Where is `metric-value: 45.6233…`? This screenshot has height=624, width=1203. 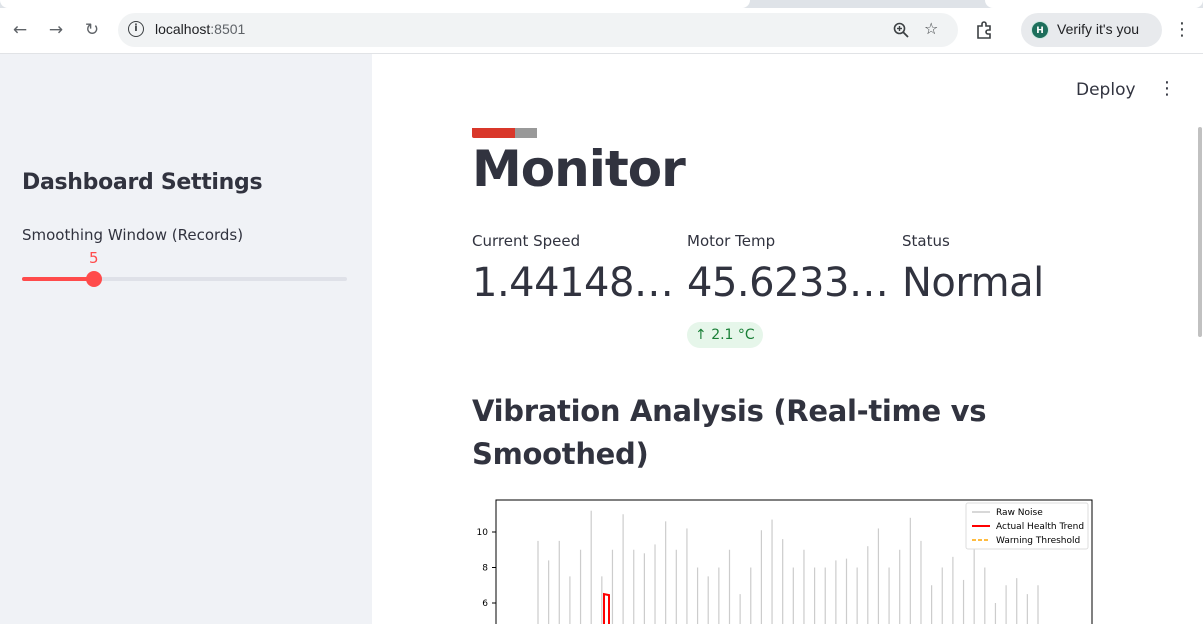 metric-value: 45.6233… is located at coordinates (787, 283).